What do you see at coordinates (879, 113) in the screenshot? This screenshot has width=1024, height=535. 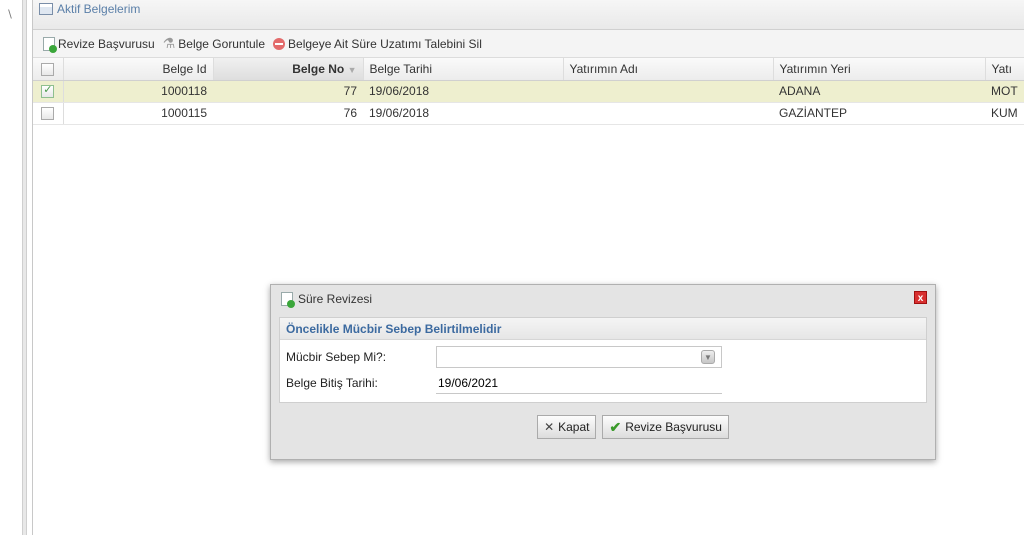 I see `cell-yatirimin-yeri: GAZİANTEP` at bounding box center [879, 113].